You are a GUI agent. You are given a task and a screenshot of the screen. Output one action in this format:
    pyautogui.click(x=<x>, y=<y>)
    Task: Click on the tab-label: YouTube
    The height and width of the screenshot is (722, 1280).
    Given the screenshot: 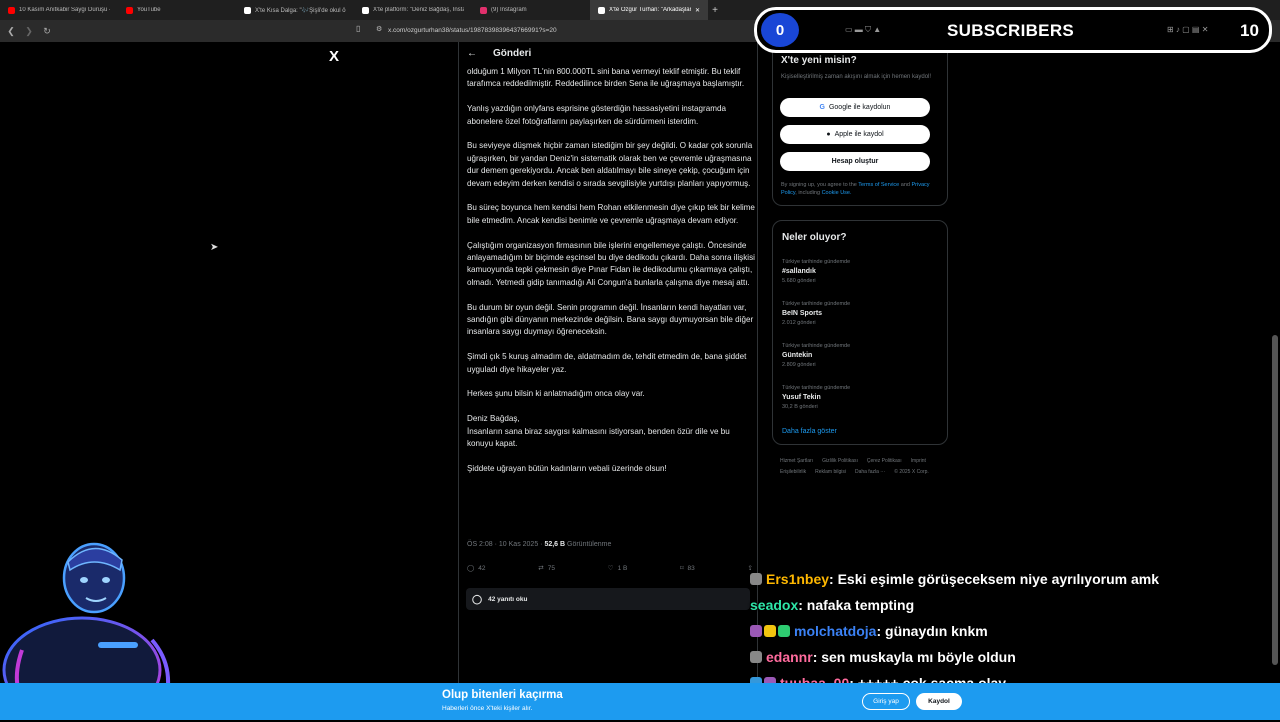 What is the action you would take?
    pyautogui.click(x=149, y=10)
    